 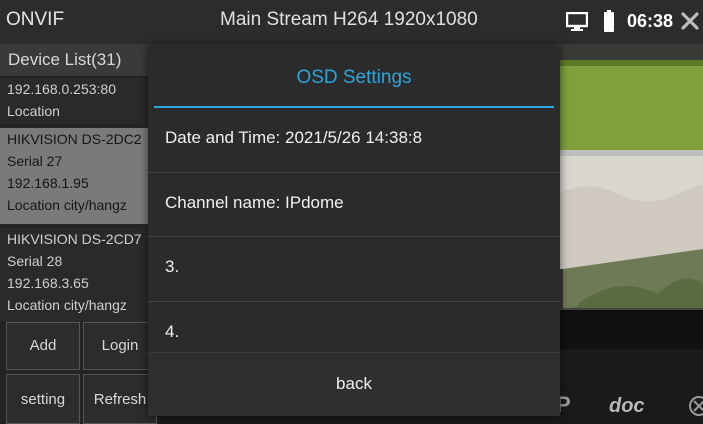 What do you see at coordinates (690, 21) in the screenshot?
I see `close-icon` at bounding box center [690, 21].